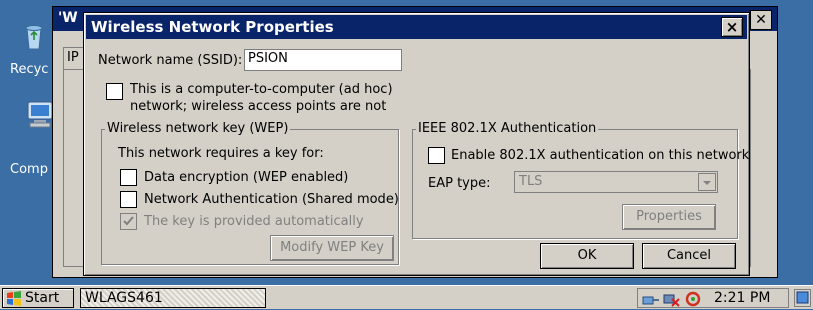 This screenshot has width=813, height=310. Describe the element at coordinates (173, 298) in the screenshot. I see `taskbar-item-wlags461: WLAGS461` at that location.